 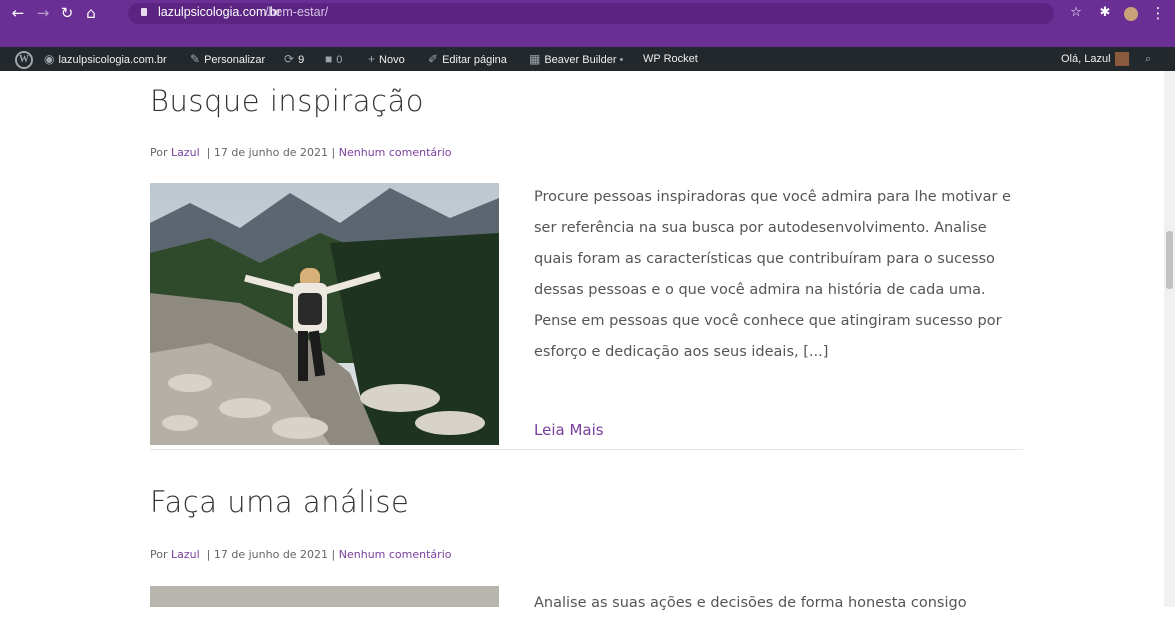 I want to click on page-scrollbar, so click(x=1169, y=339).